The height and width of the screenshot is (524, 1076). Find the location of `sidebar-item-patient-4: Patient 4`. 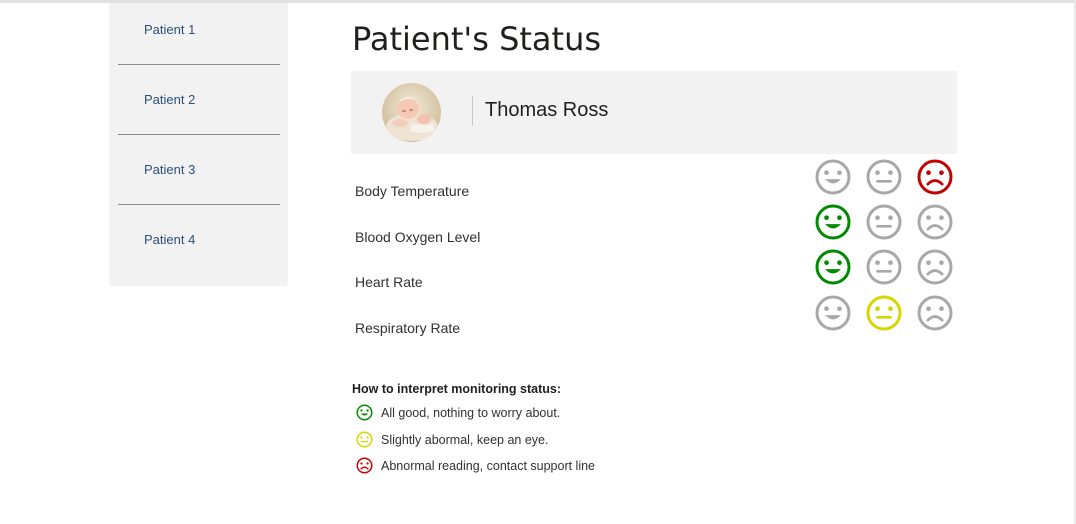

sidebar-item-patient-4: Patient 4 is located at coordinates (199, 240).